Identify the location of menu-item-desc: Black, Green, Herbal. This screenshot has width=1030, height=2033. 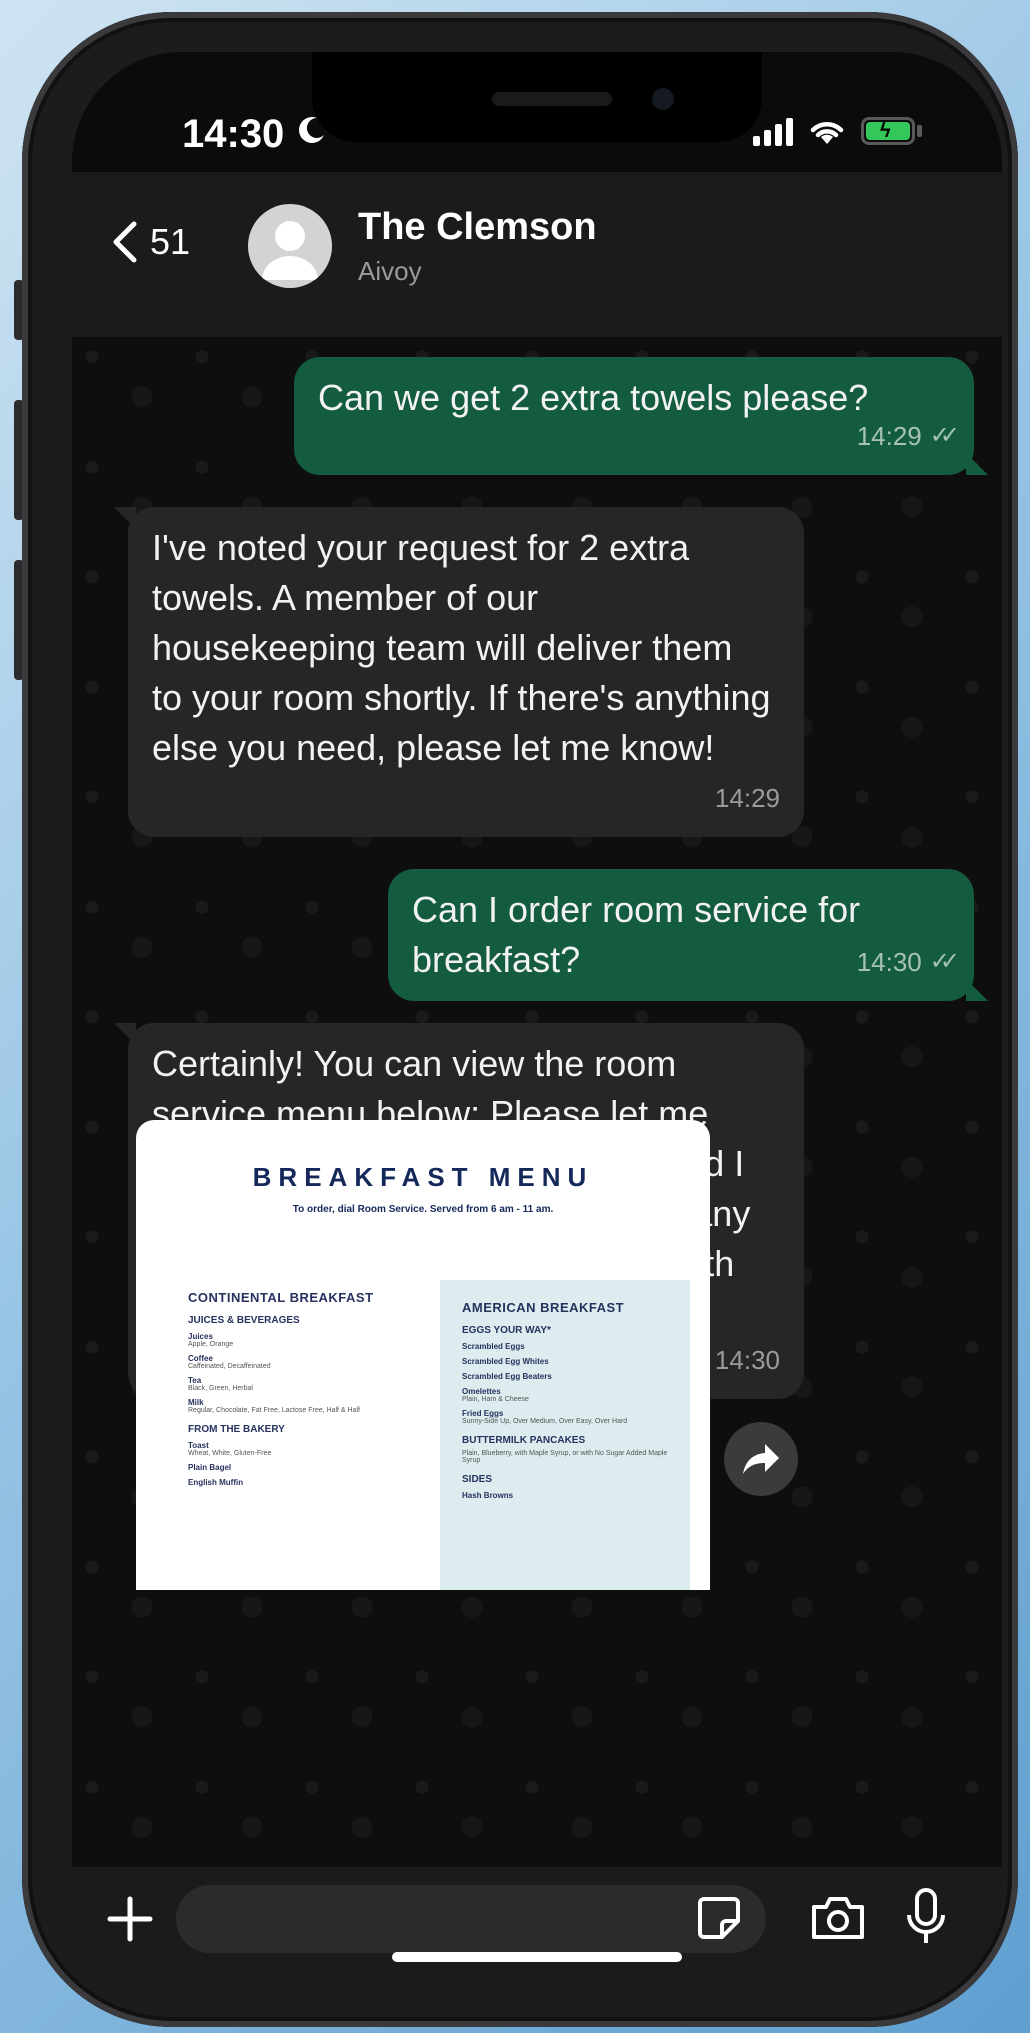
(220, 1388).